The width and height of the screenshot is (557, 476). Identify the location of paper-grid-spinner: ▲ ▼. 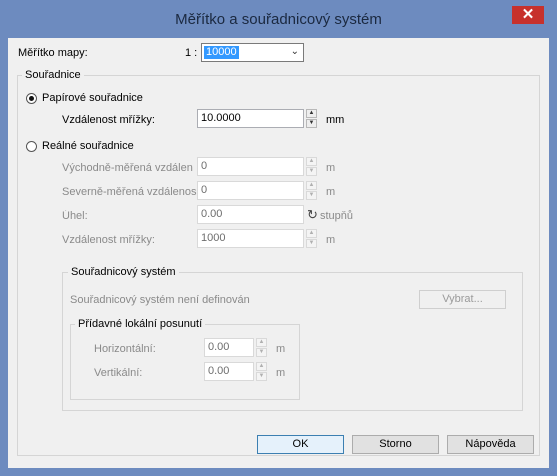
(311, 118).